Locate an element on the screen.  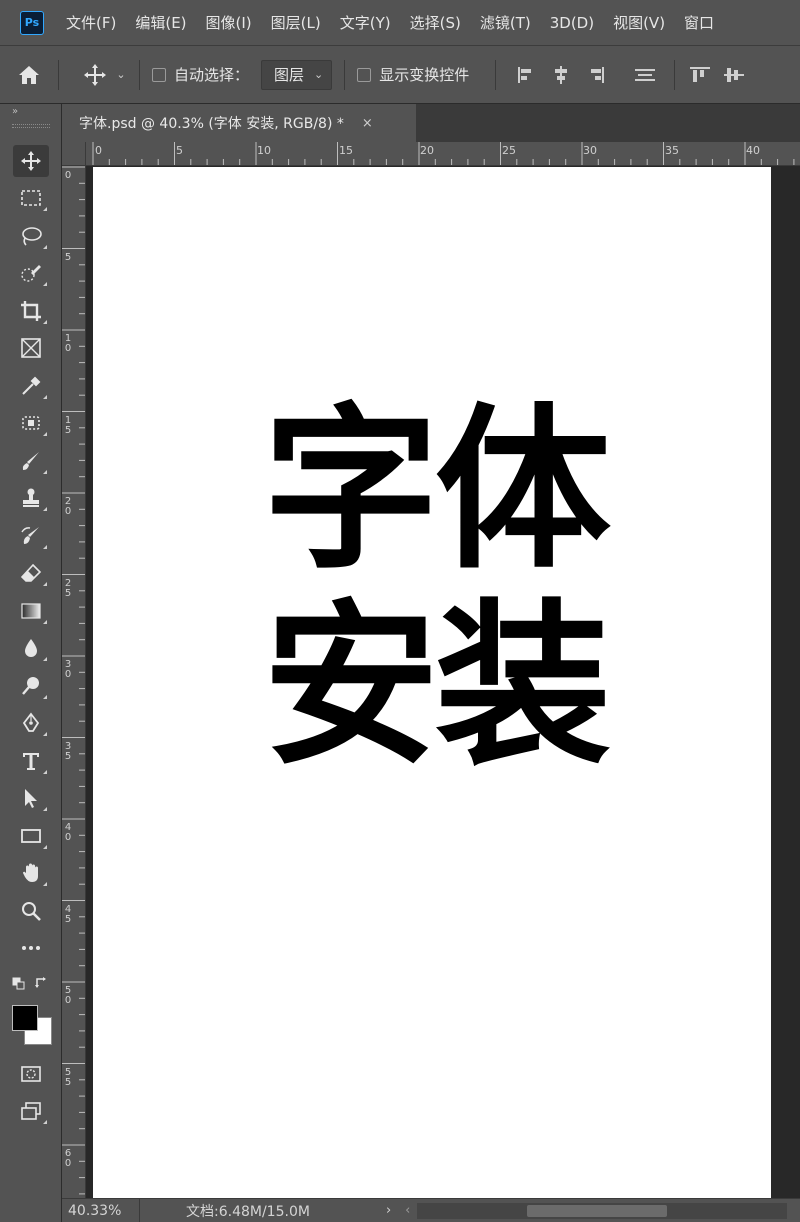
clone-stamp-tool is located at coordinates (31, 499).